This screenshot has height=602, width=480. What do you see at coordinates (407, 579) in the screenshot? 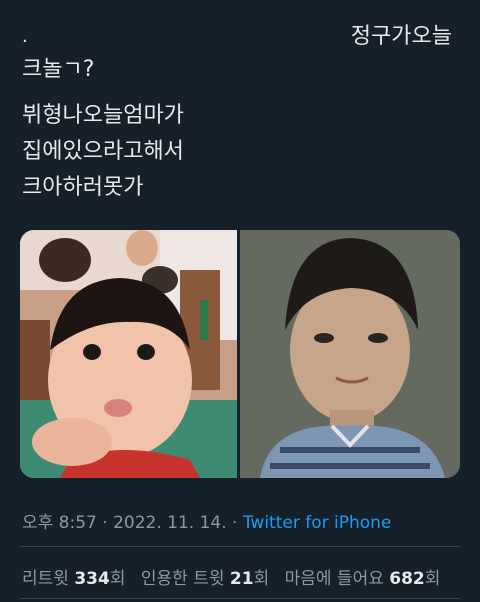
I see `likes-count: 682` at bounding box center [407, 579].